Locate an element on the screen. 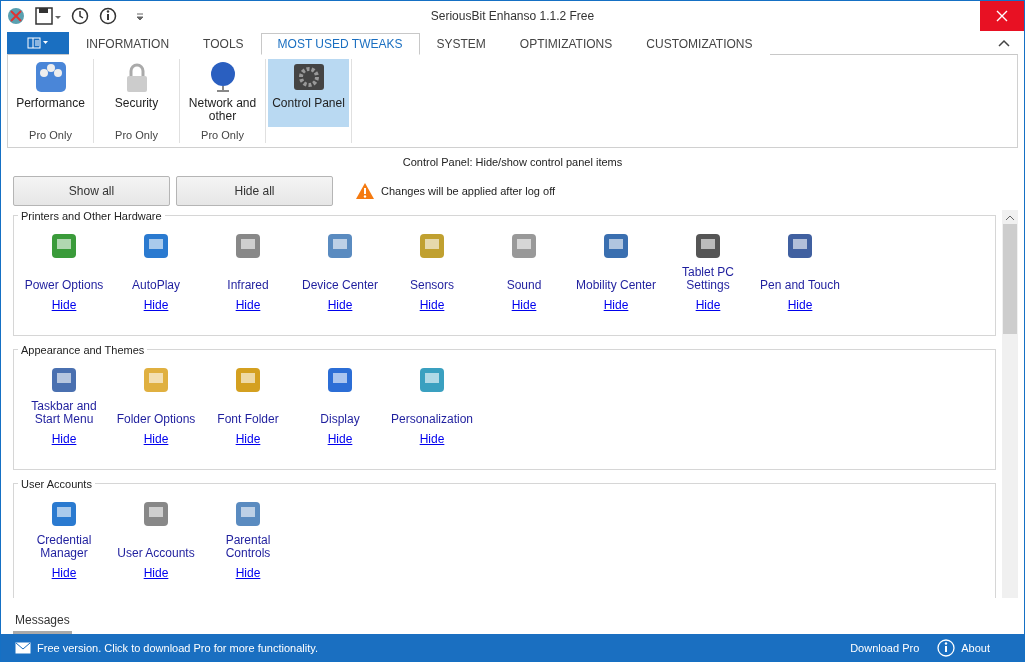 Image resolution: width=1025 pixels, height=662 pixels. item-label: Credential Manager is located at coordinates (64, 545).